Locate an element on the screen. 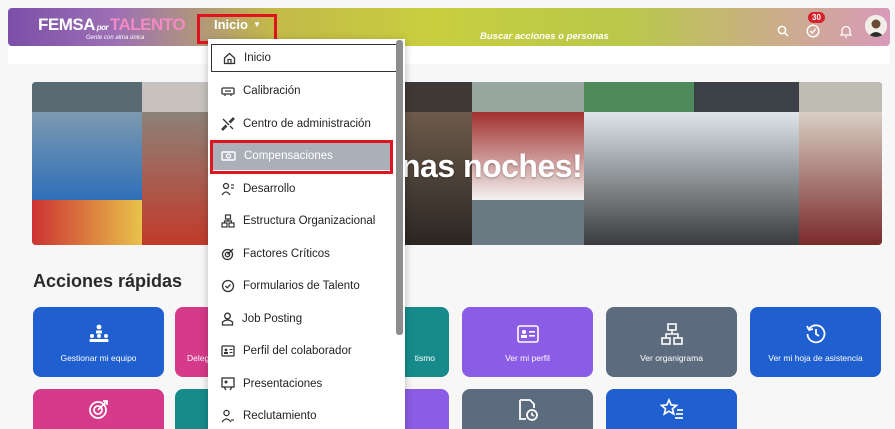  calibration-icon is located at coordinates (228, 91).